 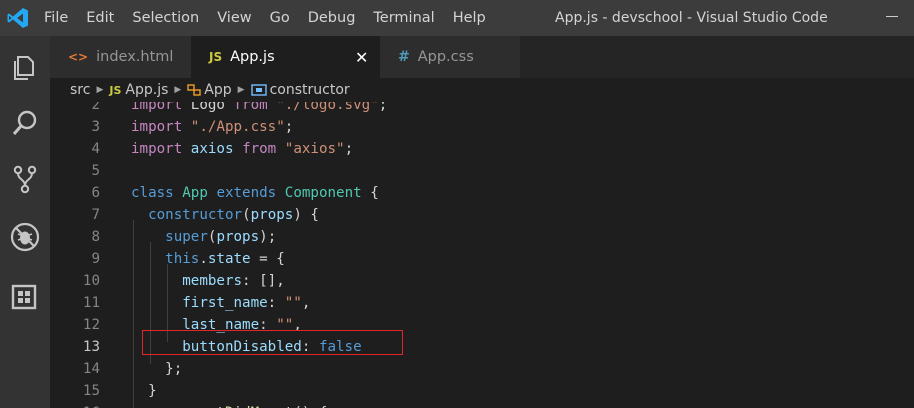 What do you see at coordinates (120, 57) in the screenshot?
I see `tab-index-html: <> index.html` at bounding box center [120, 57].